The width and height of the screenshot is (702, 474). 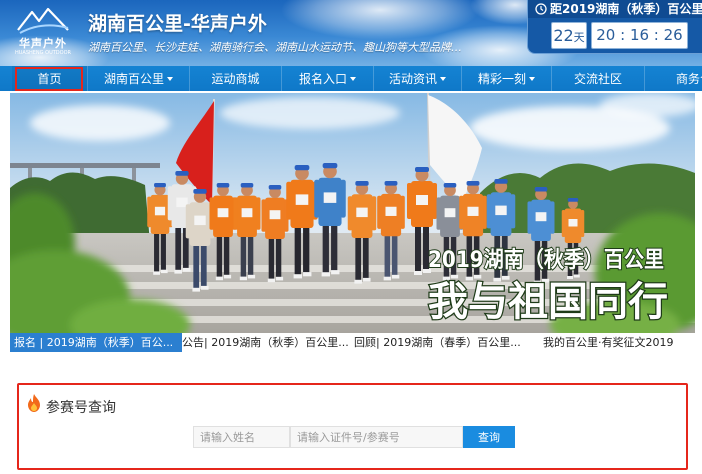 I want to click on clock-hands, so click(x=542, y=8).